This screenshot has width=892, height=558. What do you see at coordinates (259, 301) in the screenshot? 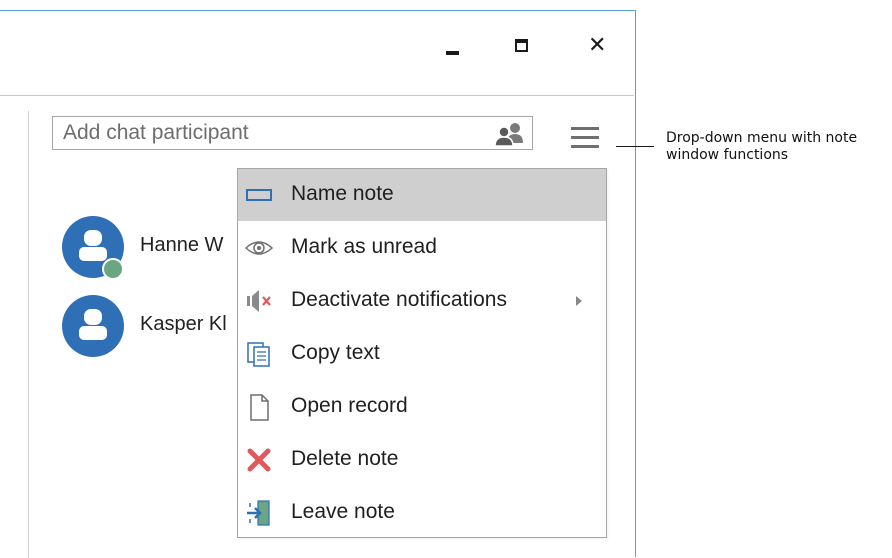
I see `mute-speaker-icon` at bounding box center [259, 301].